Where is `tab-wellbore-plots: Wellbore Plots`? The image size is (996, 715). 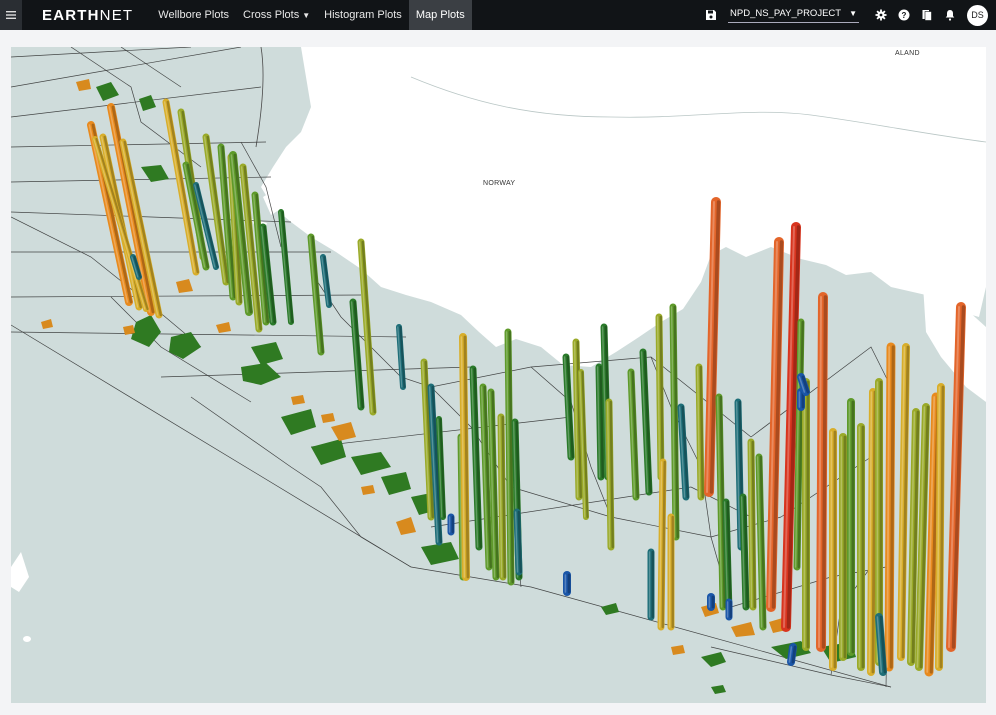
tab-wellbore-plots: Wellbore Plots is located at coordinates (193, 15).